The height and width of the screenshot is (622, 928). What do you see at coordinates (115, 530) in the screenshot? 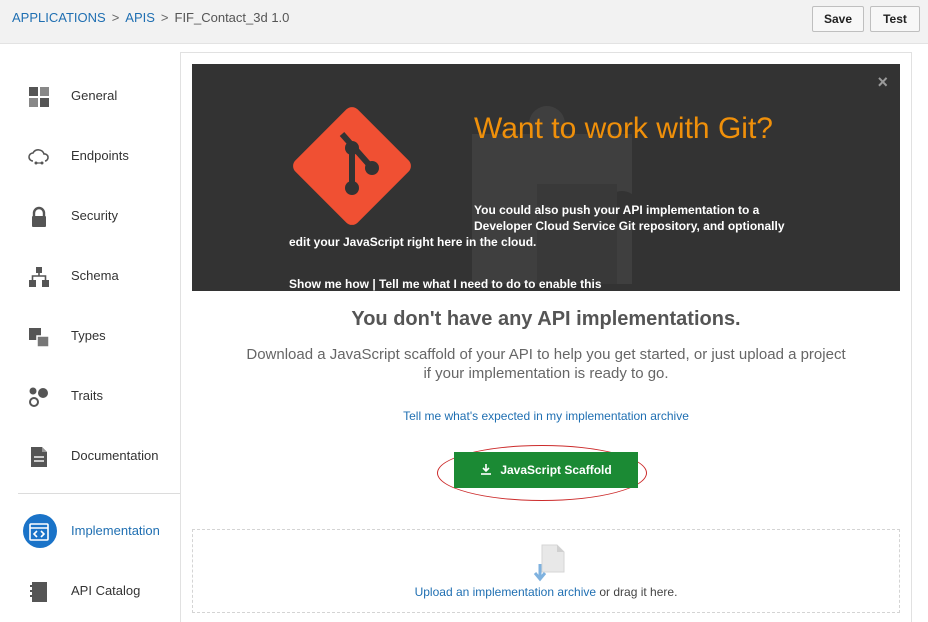
I see `sidebar-item-label: Implementation` at bounding box center [115, 530].